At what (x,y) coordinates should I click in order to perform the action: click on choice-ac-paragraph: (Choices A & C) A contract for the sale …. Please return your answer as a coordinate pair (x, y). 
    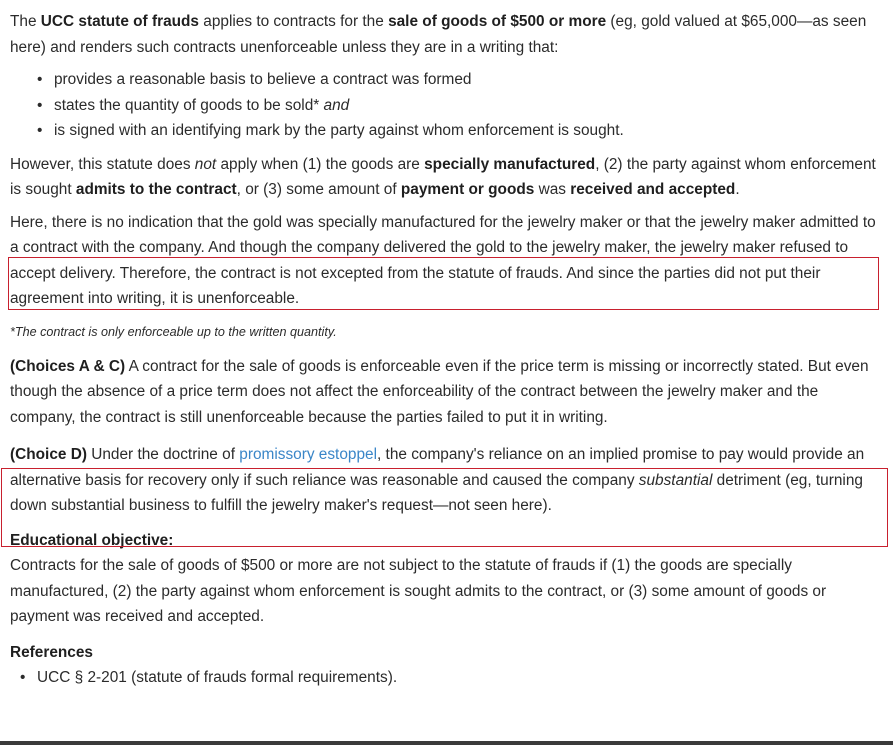
    Looking at the image, I should click on (445, 392).